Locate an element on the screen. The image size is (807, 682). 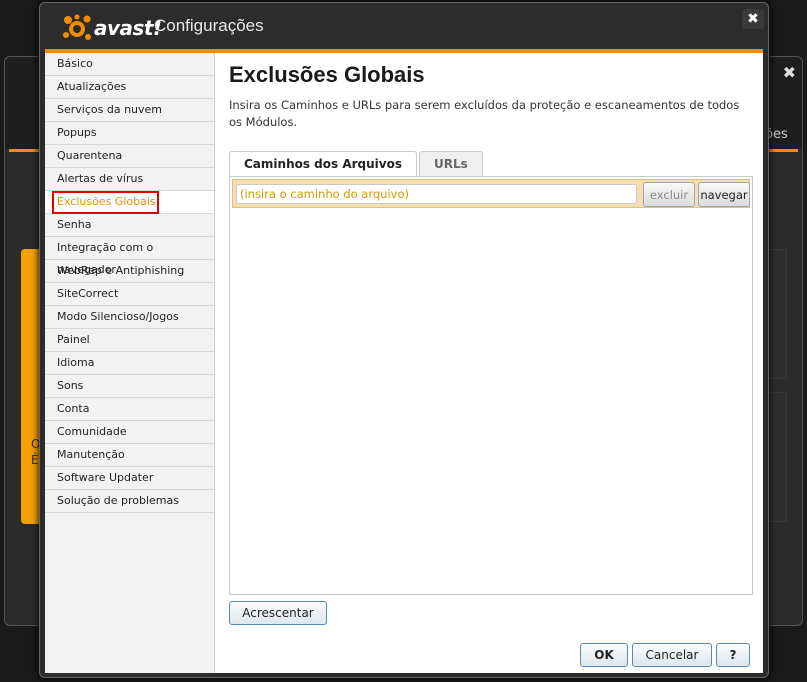
sidebar-item-modo-silencioso: Modo Silencioso/Jogos is located at coordinates (129, 317).